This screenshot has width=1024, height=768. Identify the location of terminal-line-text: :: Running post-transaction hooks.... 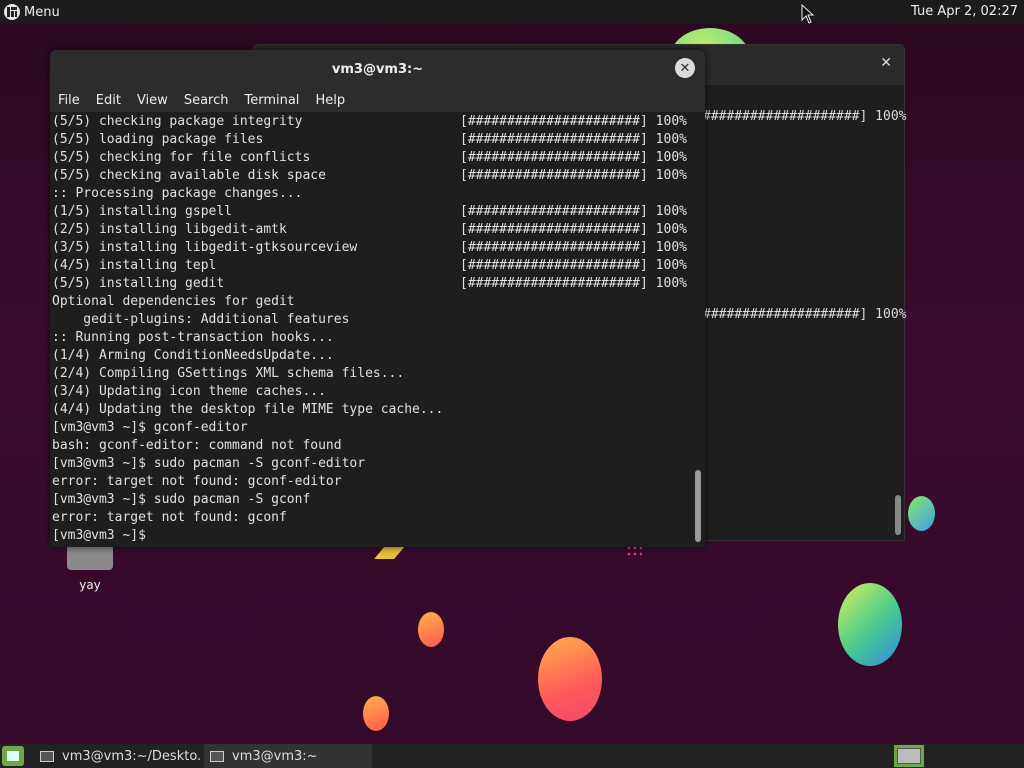
(193, 337).